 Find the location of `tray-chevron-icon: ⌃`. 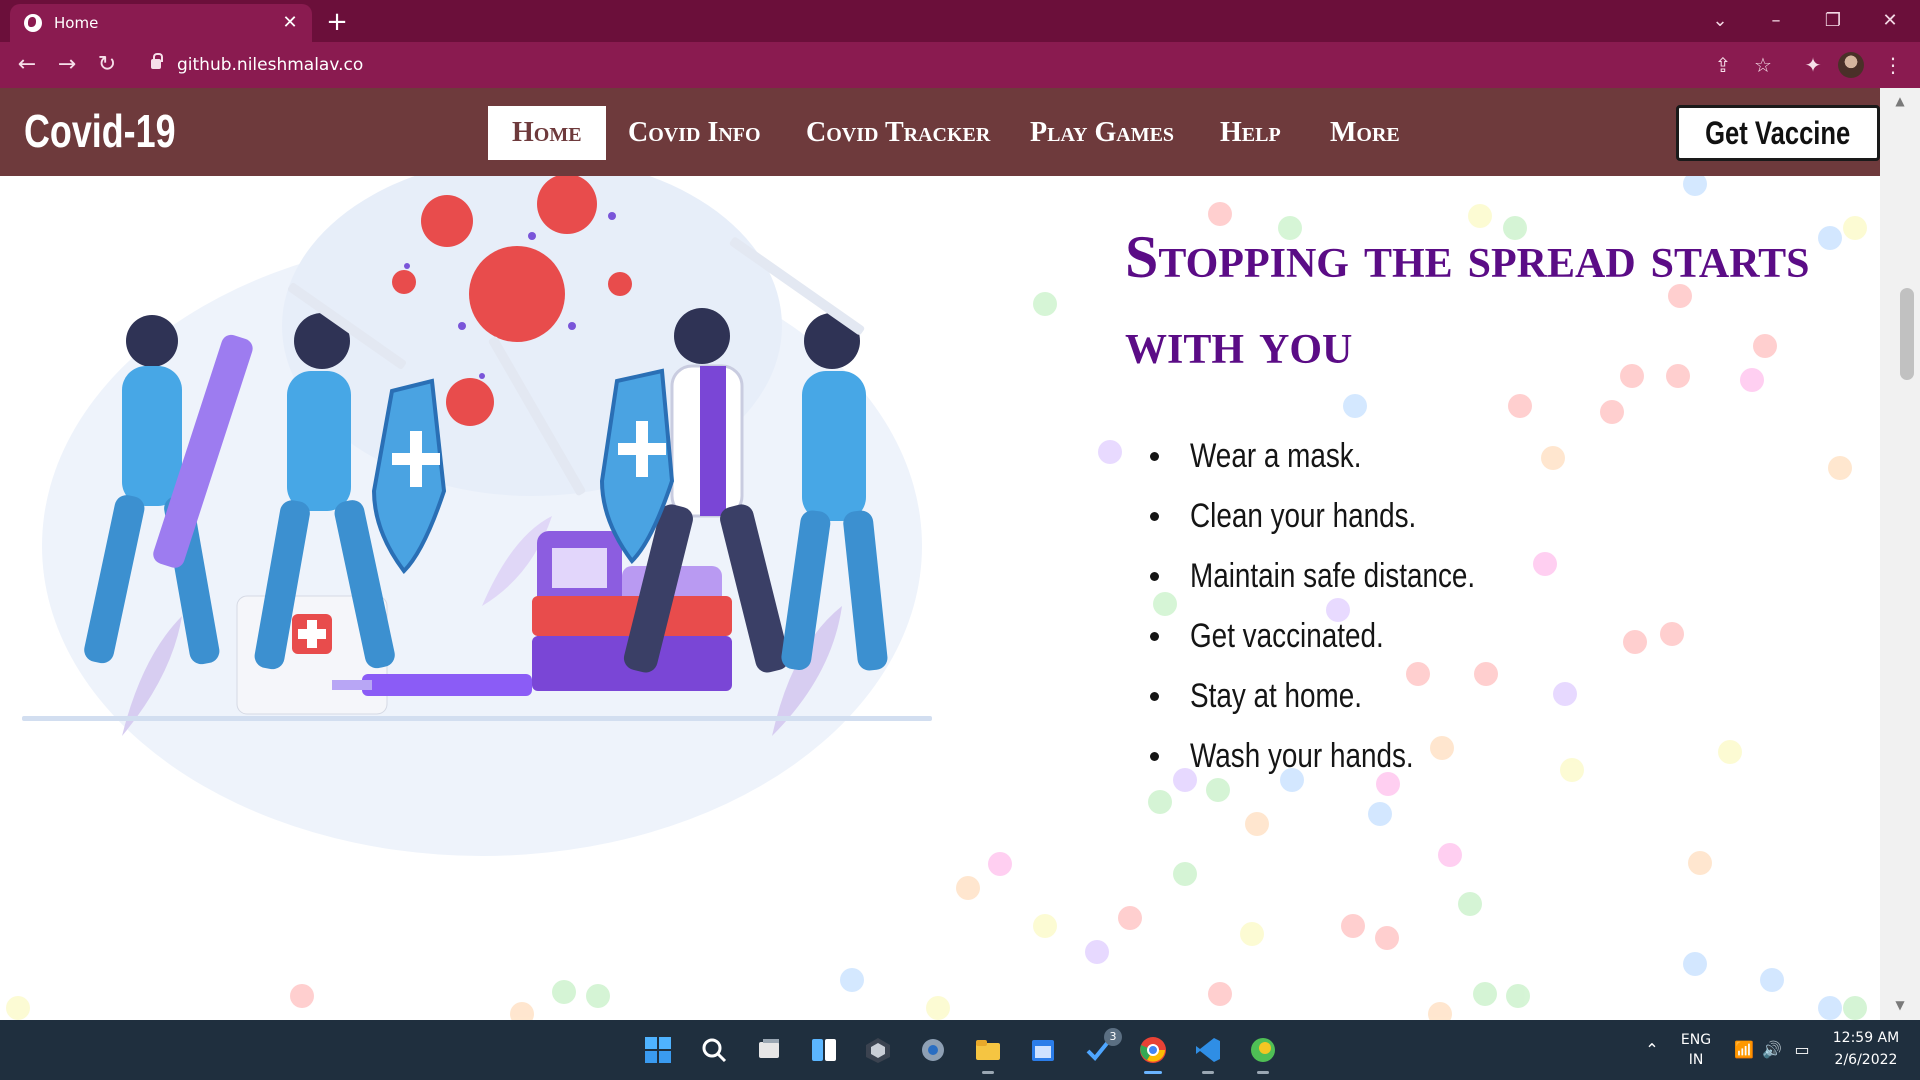

tray-chevron-icon: ⌃ is located at coordinates (1652, 1050).